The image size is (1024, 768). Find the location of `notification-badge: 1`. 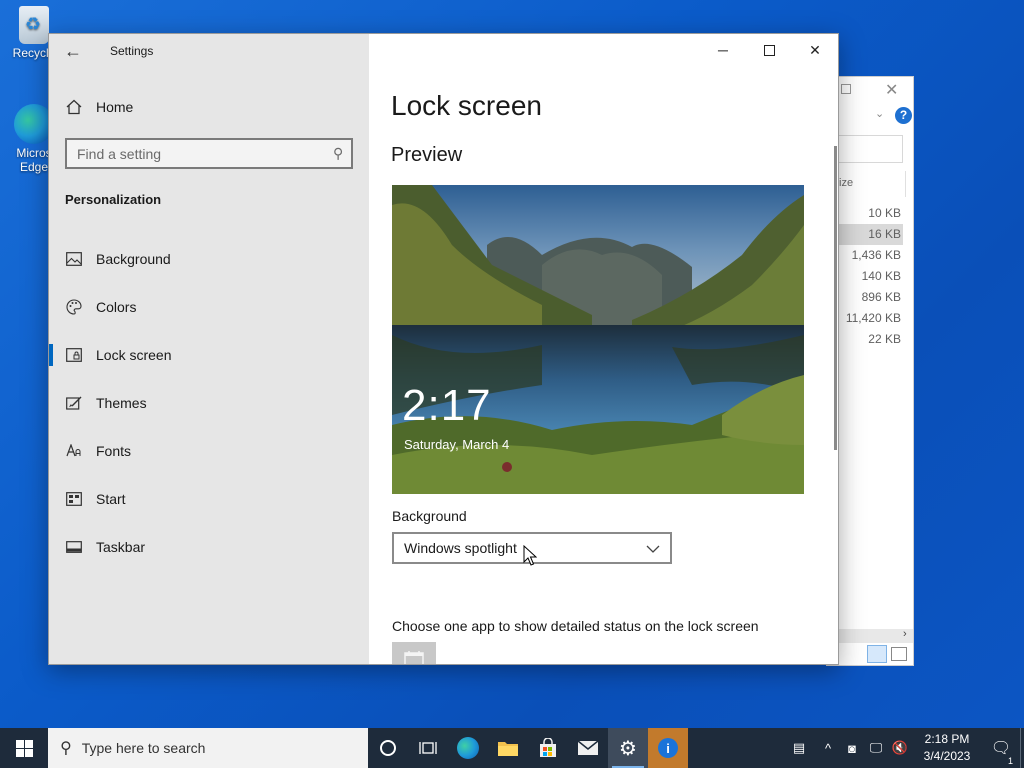

notification-badge: 1 is located at coordinates (1010, 761).